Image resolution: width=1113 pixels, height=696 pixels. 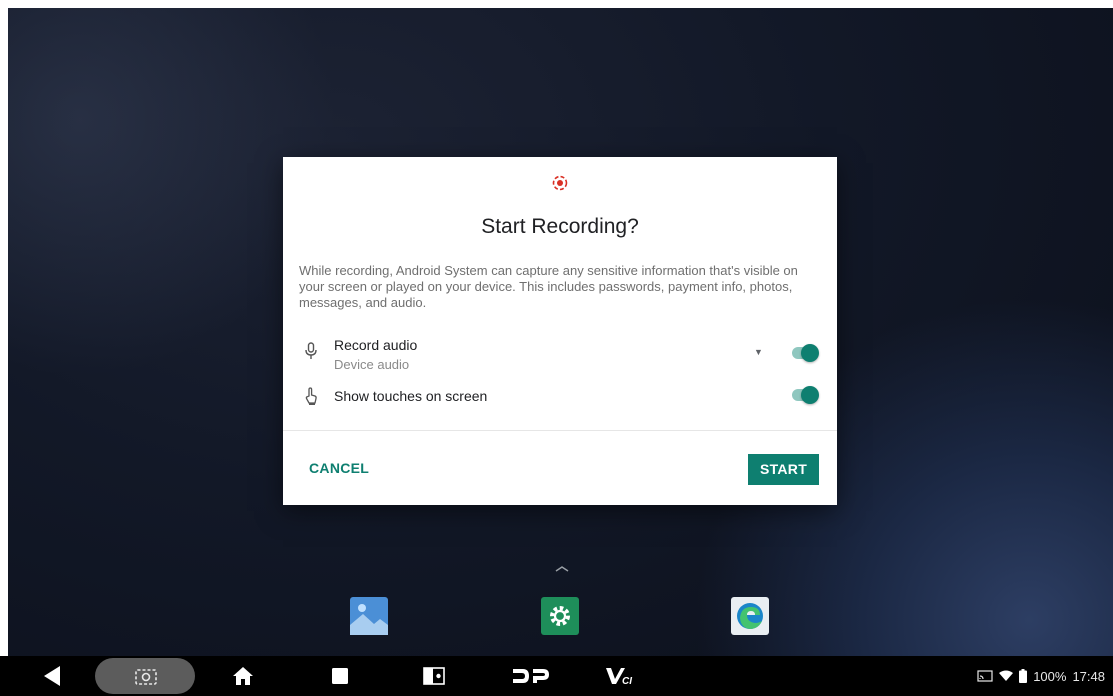 I want to click on record-audio-toggle, so click(x=805, y=353).